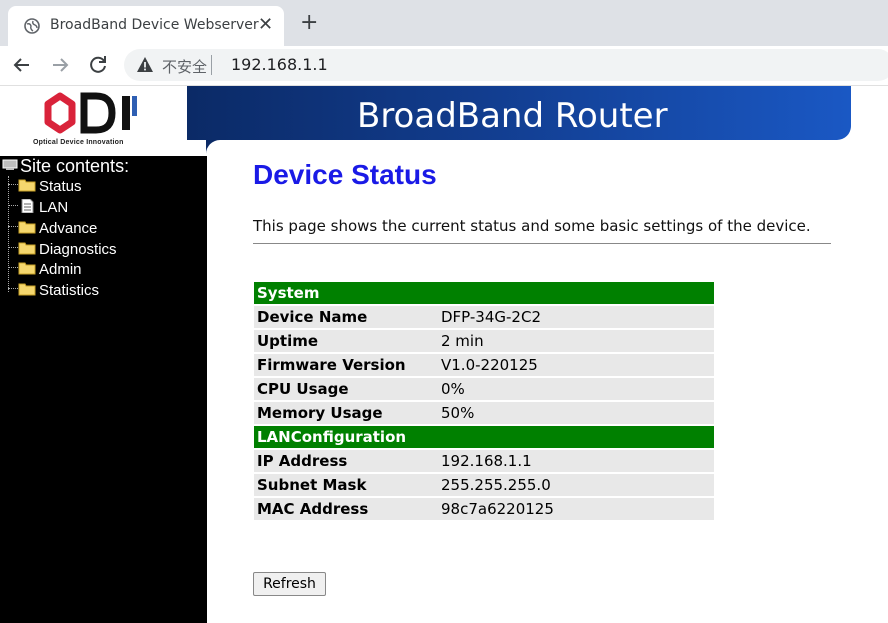  What do you see at coordinates (69, 290) in the screenshot?
I see `sidebar-item-label: Statistics` at bounding box center [69, 290].